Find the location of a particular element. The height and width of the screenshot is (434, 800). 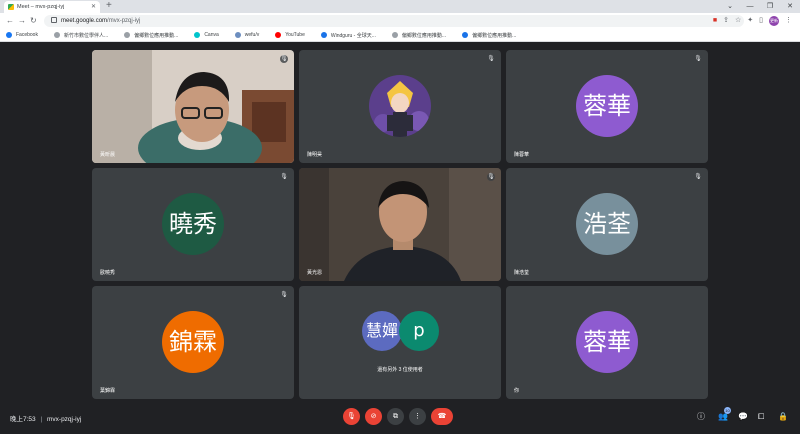

meeting-info: 晚上7:53 | mvx-pzqj-iyj is located at coordinates (45, 418).